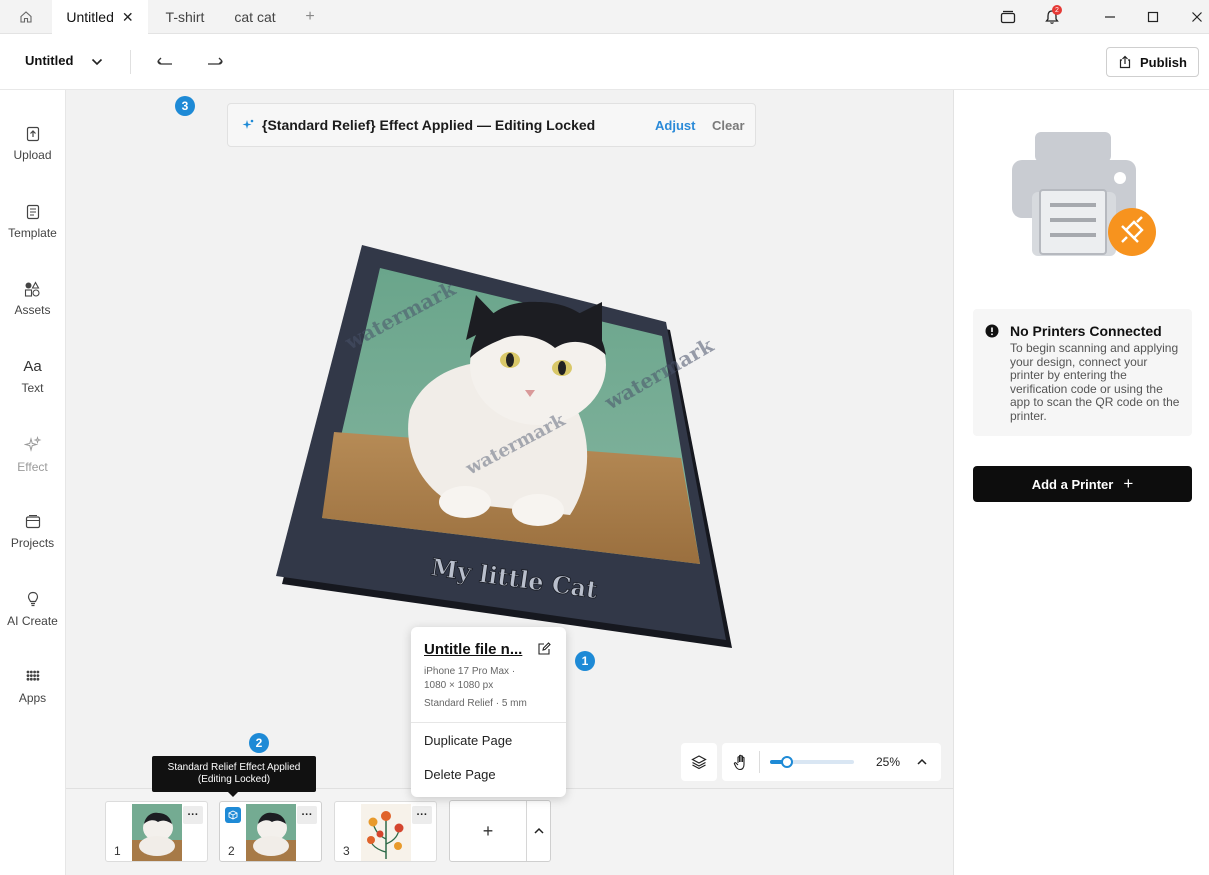  I want to click on add-printer-button: Add a Printer +, so click(1082, 484).